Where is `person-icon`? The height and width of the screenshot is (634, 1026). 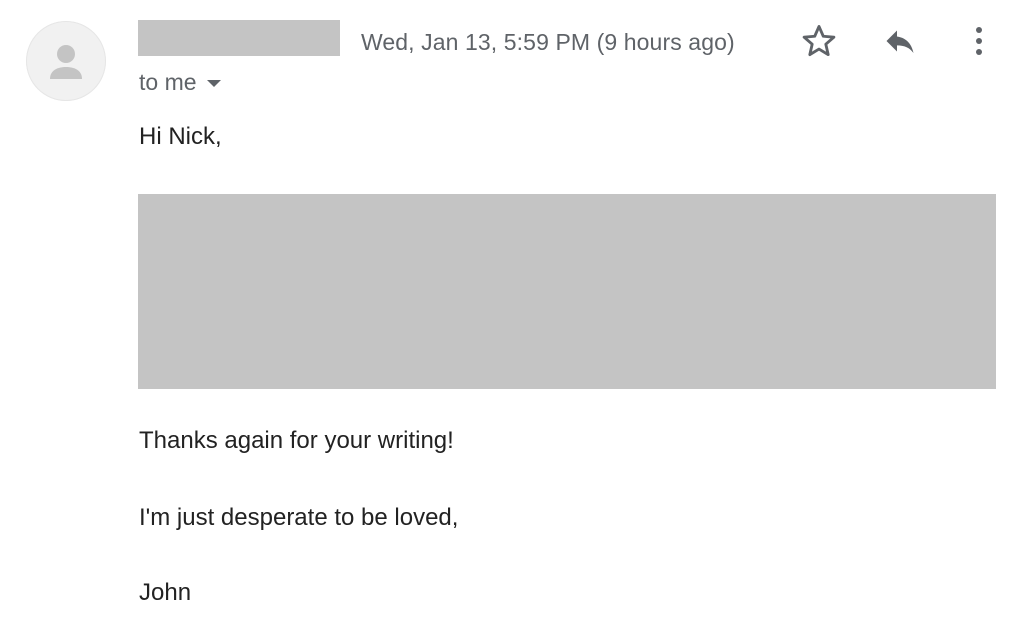
person-icon is located at coordinates (66, 62).